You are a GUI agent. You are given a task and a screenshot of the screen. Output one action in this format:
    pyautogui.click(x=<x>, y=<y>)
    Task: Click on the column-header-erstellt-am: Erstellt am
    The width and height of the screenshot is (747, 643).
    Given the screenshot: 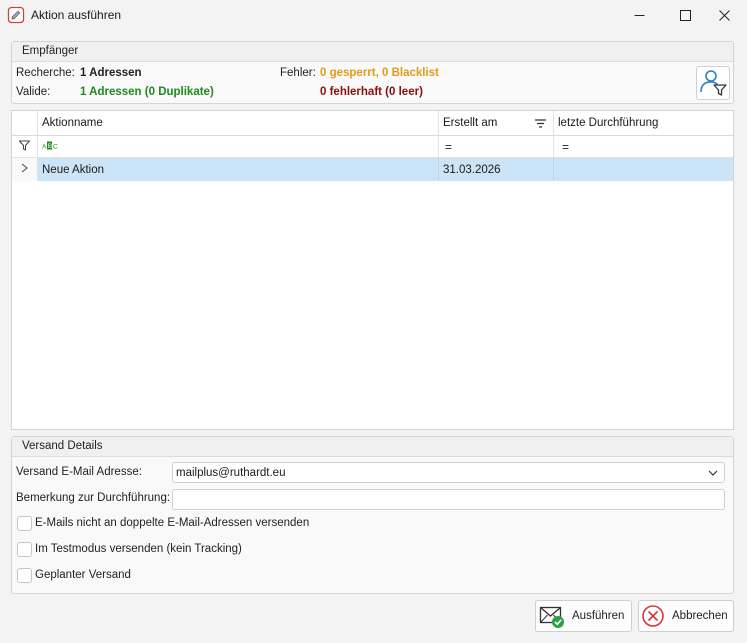 What is the action you would take?
    pyautogui.click(x=496, y=123)
    